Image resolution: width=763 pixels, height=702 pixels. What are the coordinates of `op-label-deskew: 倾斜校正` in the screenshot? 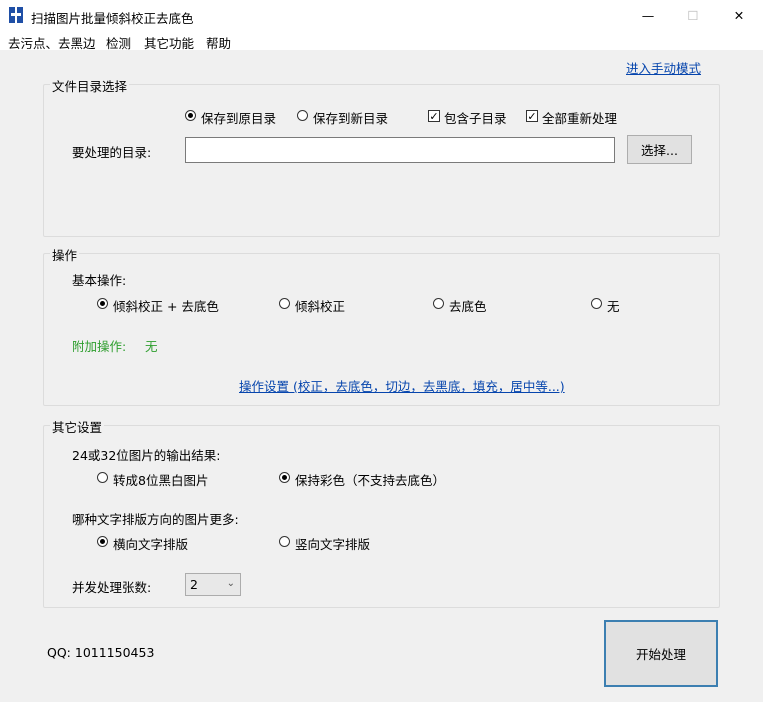 It's located at (320, 306).